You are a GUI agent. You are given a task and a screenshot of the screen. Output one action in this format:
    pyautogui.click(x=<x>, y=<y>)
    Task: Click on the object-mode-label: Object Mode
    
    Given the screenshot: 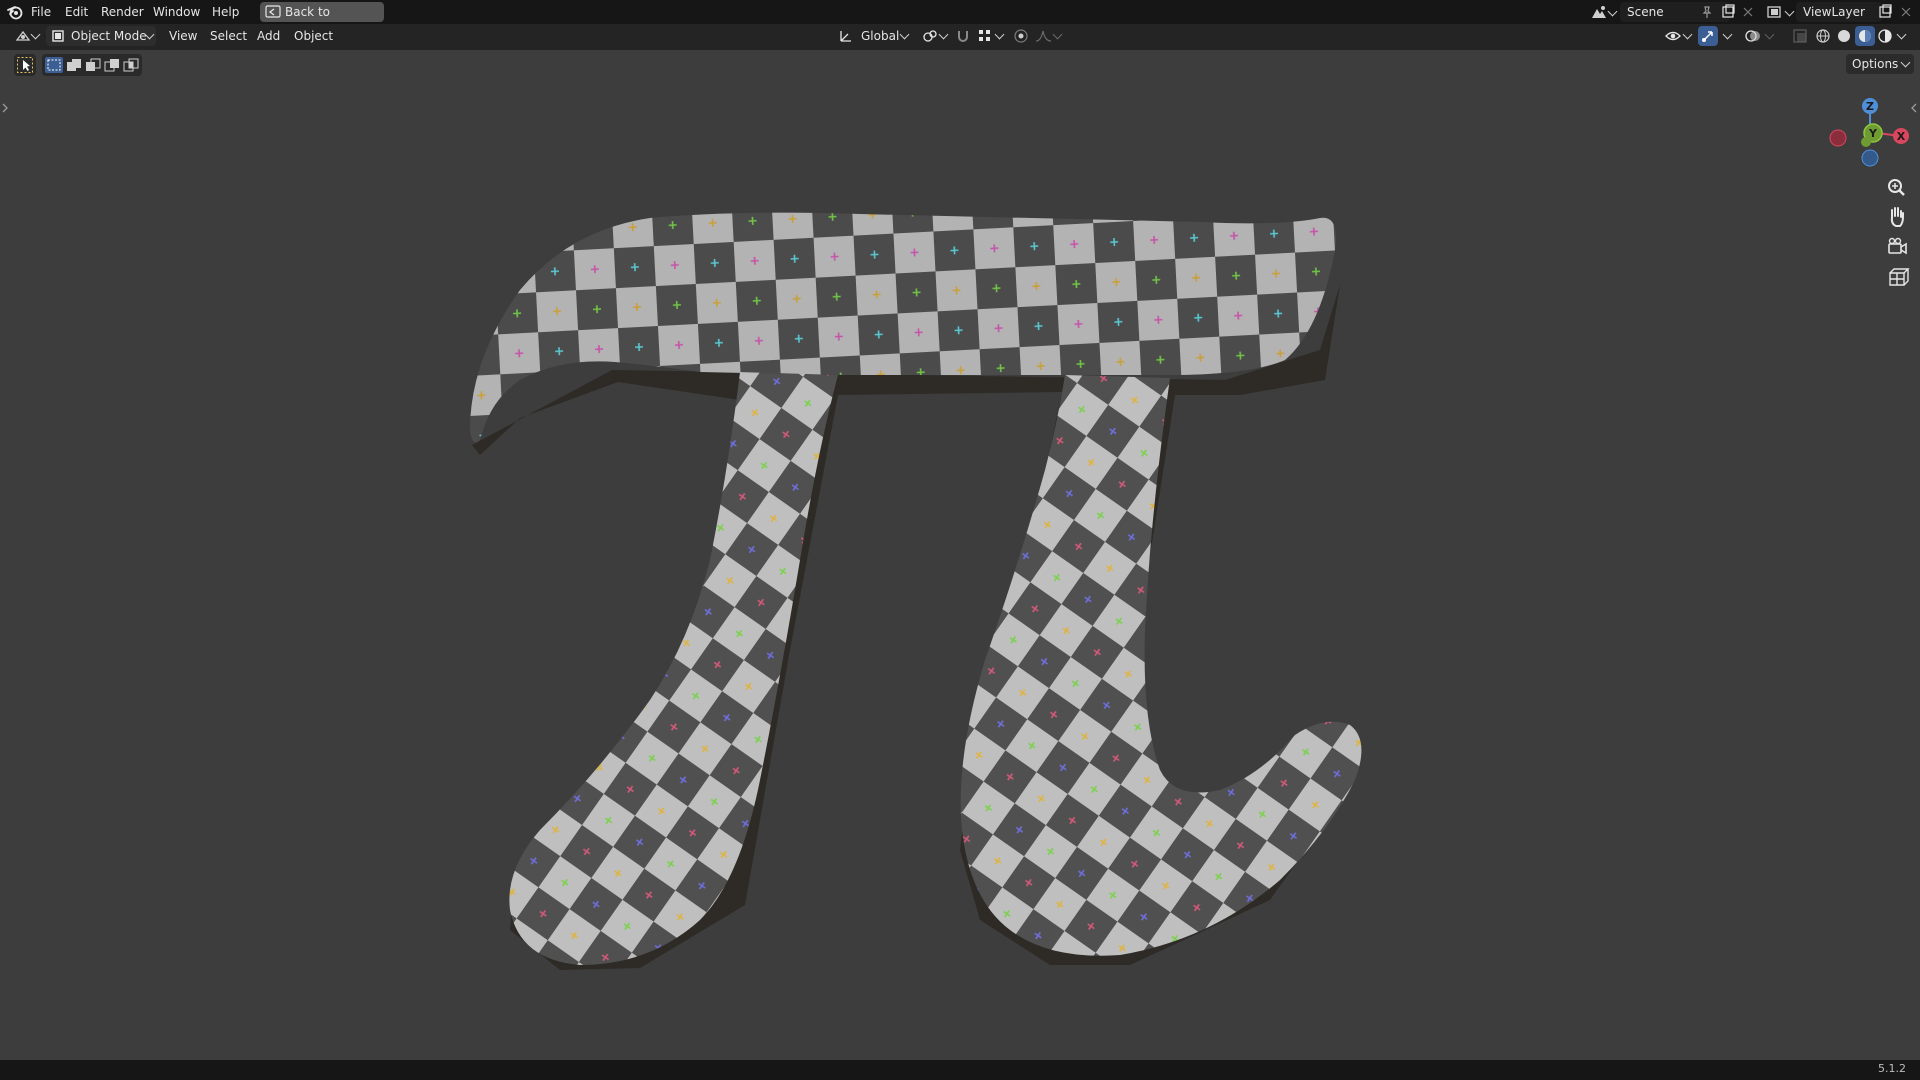 What is the action you would take?
    pyautogui.click(x=109, y=36)
    